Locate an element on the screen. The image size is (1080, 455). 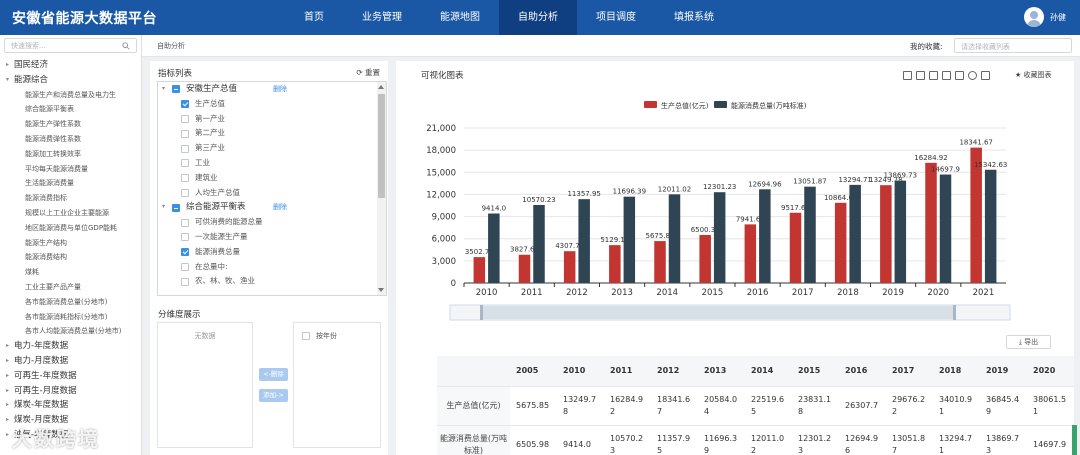
sidebar-item: 能源生产弹性系数 is located at coordinates (70, 124).